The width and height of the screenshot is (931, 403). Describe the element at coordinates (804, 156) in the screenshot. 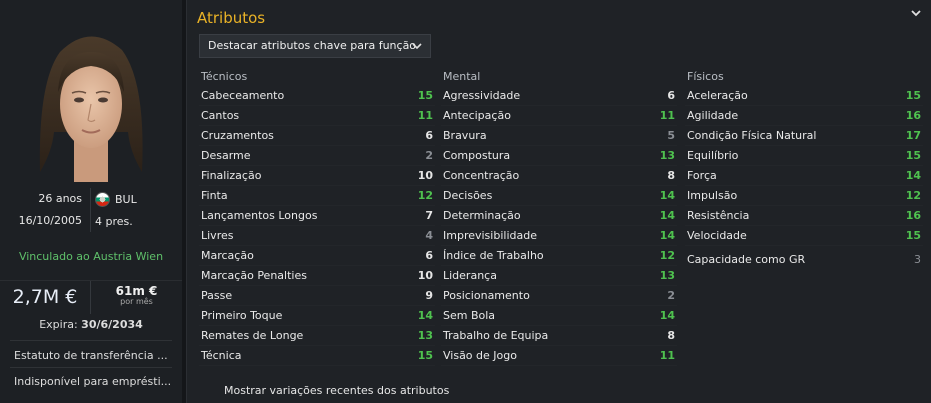

I see `attribute-row: Equilíbrio 15` at that location.